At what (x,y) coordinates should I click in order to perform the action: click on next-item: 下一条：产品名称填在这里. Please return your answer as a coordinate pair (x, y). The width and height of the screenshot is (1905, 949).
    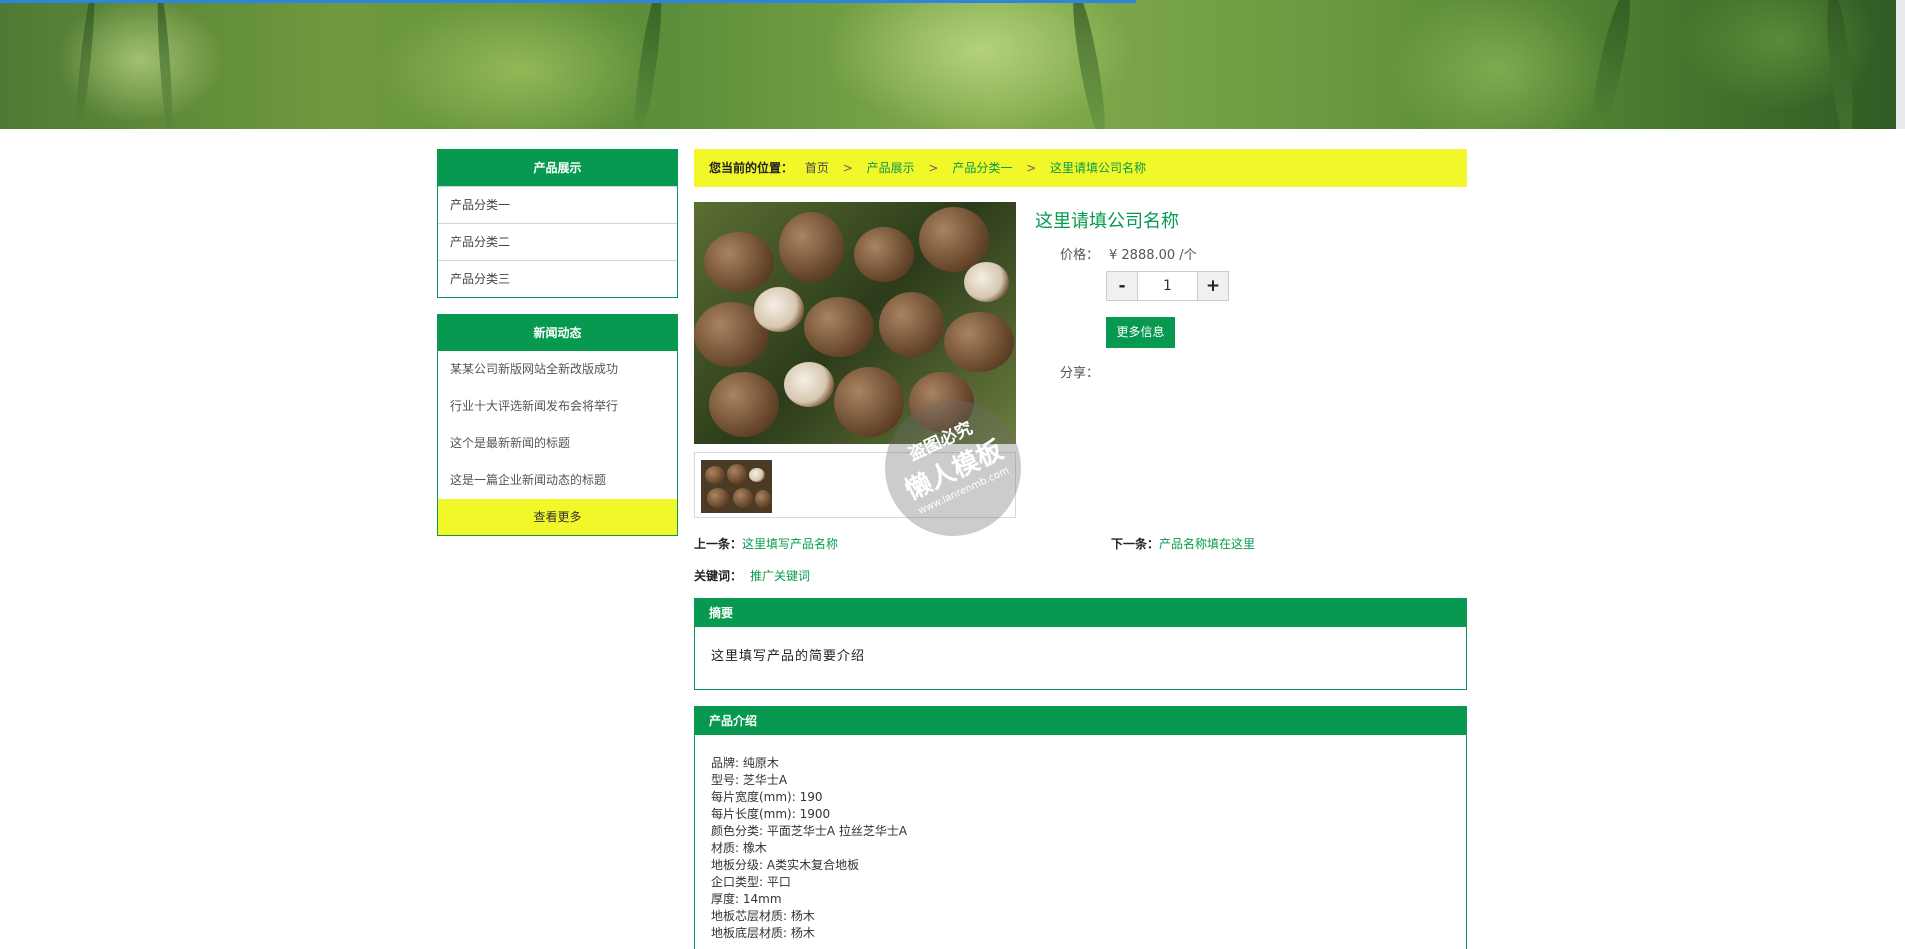
    Looking at the image, I should click on (1183, 543).